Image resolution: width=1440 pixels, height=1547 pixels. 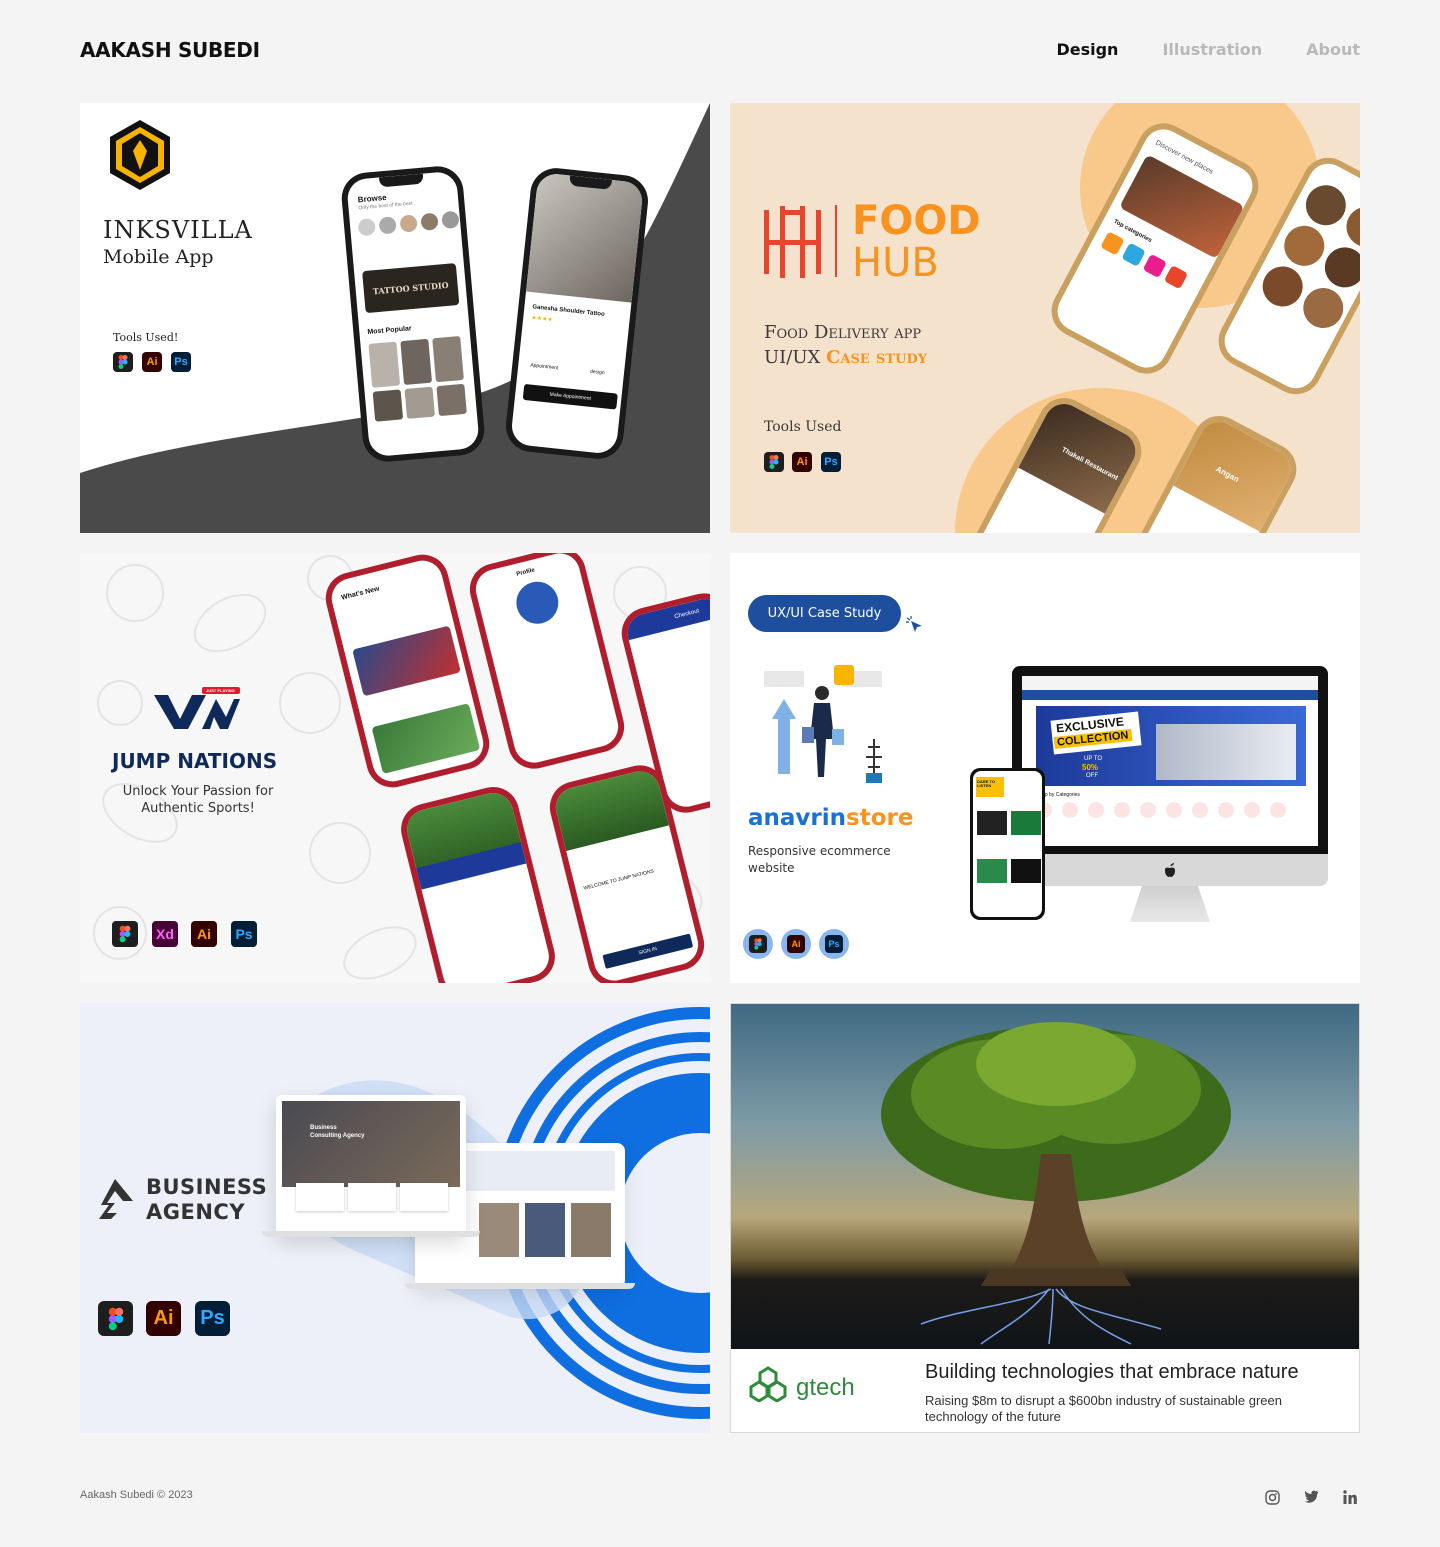 What do you see at coordinates (648, 951) in the screenshot?
I see `welcome-signin-button: SIGN IN` at bounding box center [648, 951].